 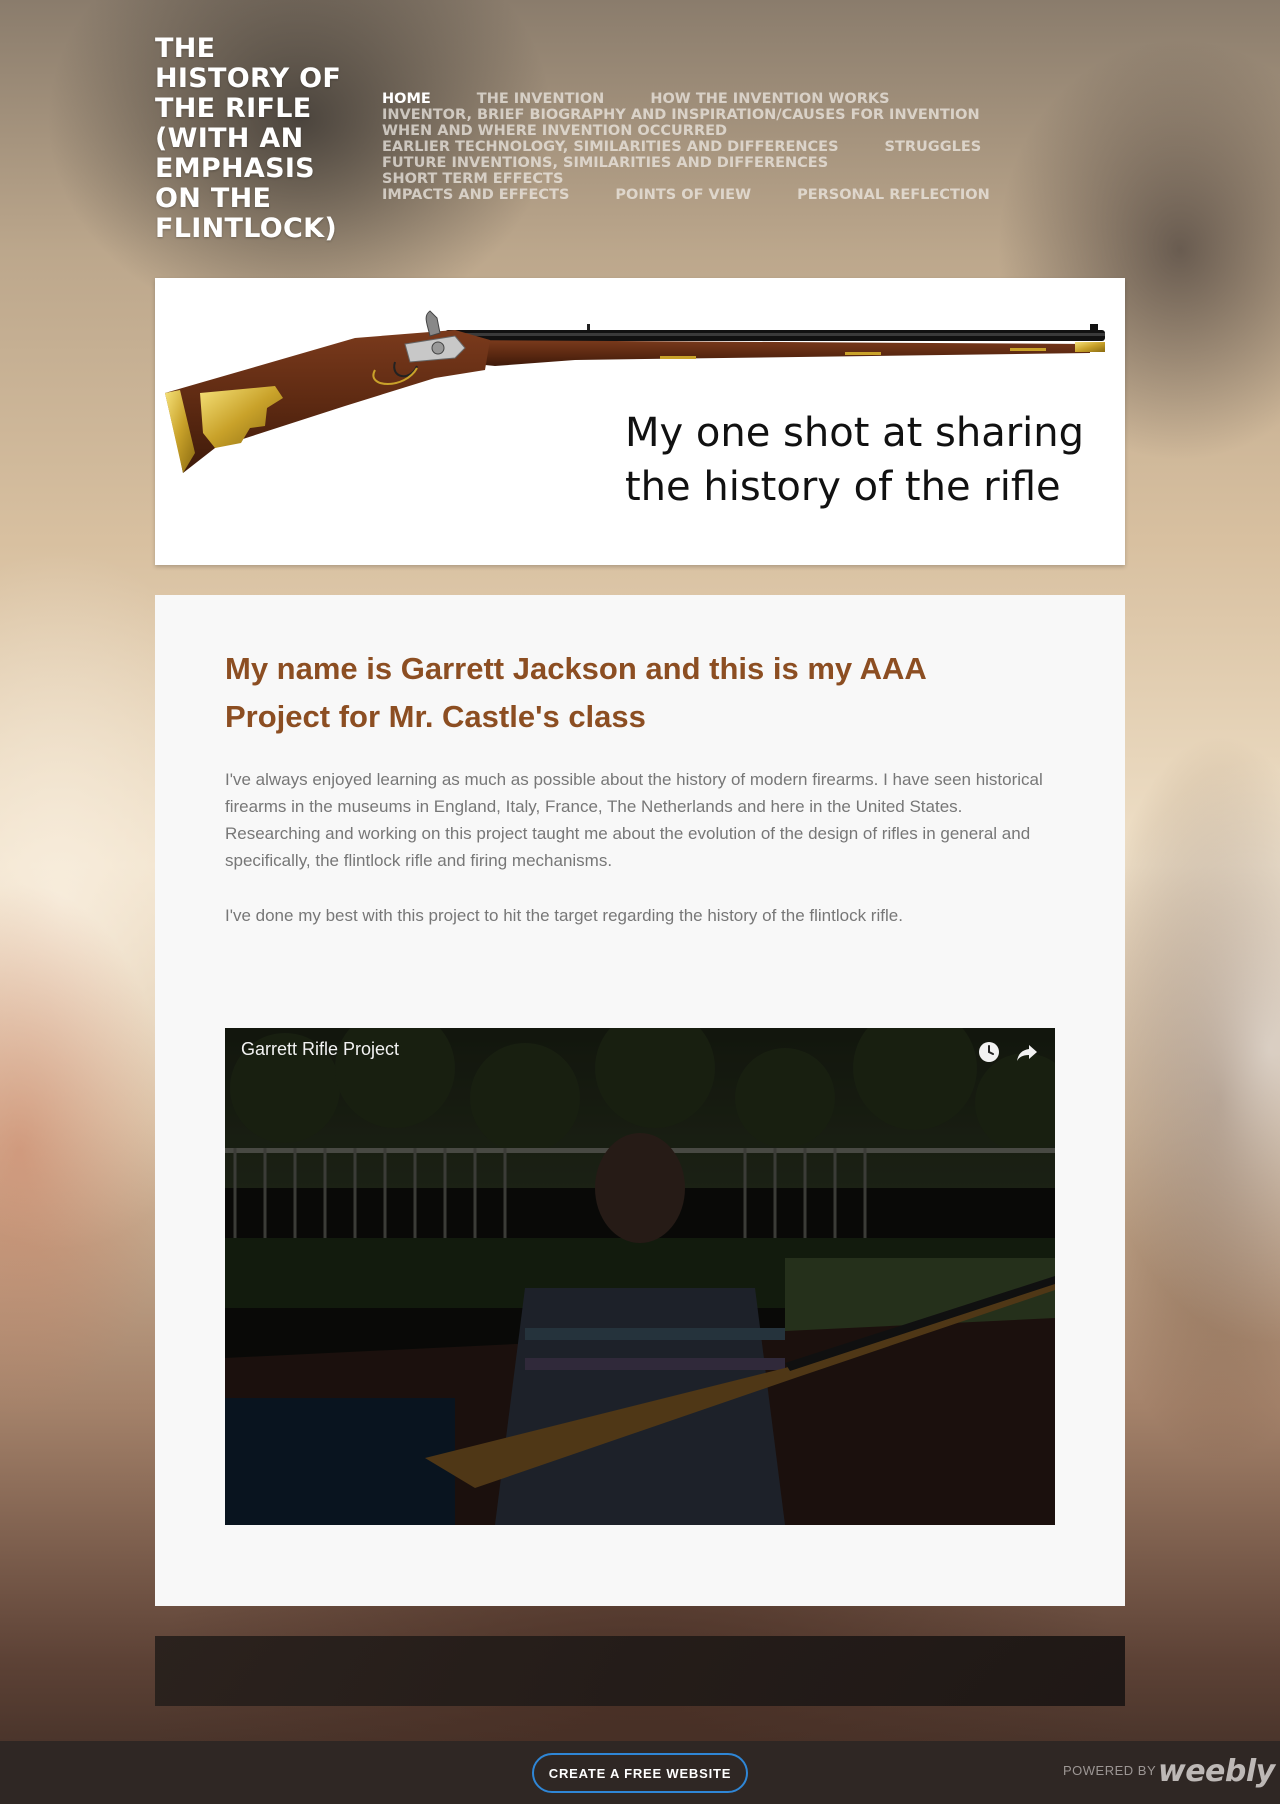 I want to click on nav-item-the-invention: THE INVENTION, so click(x=541, y=99).